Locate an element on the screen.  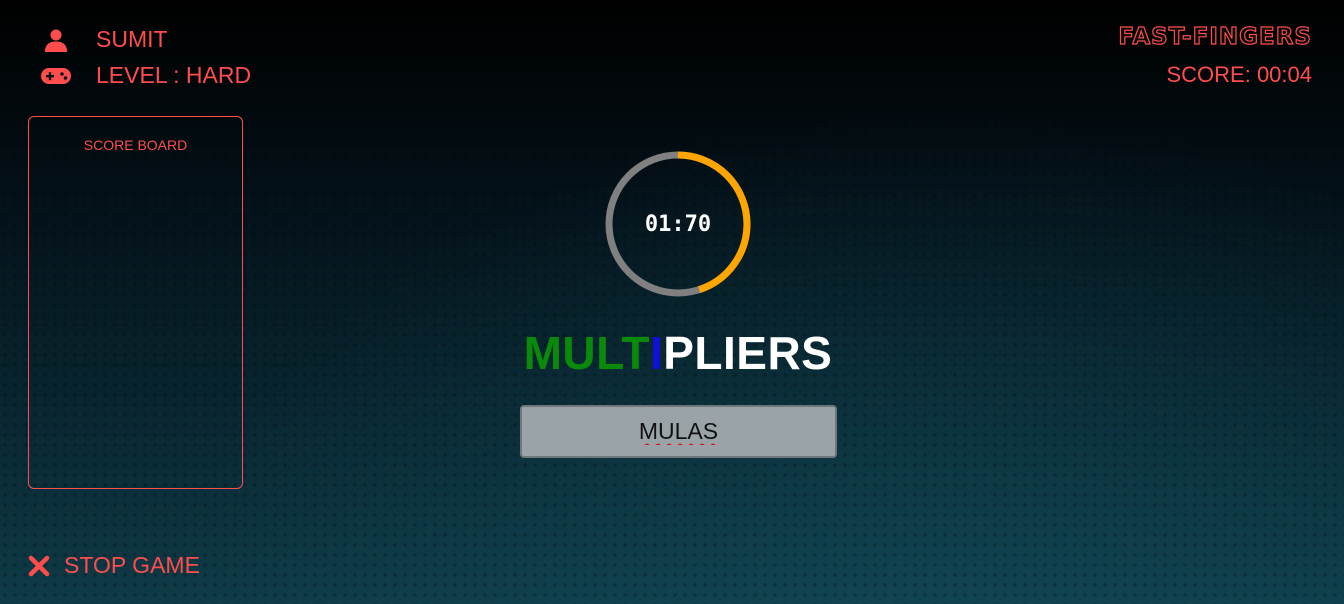
word-segment: PLIERS is located at coordinates (748, 353).